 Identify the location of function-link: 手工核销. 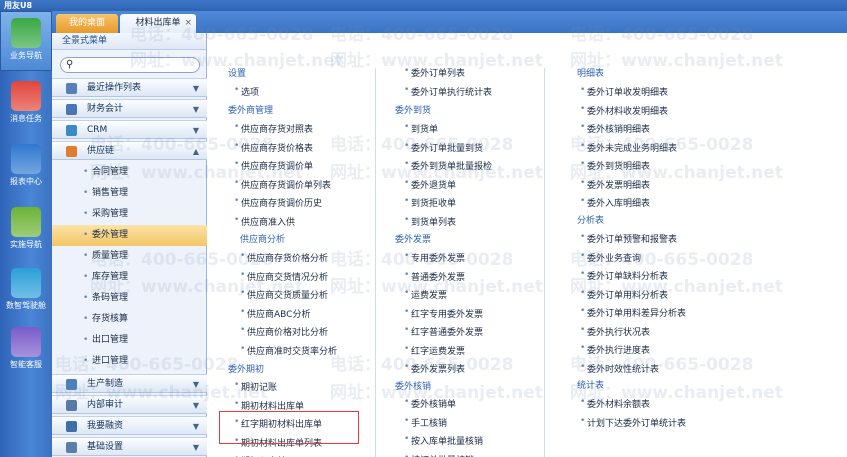
(425, 422).